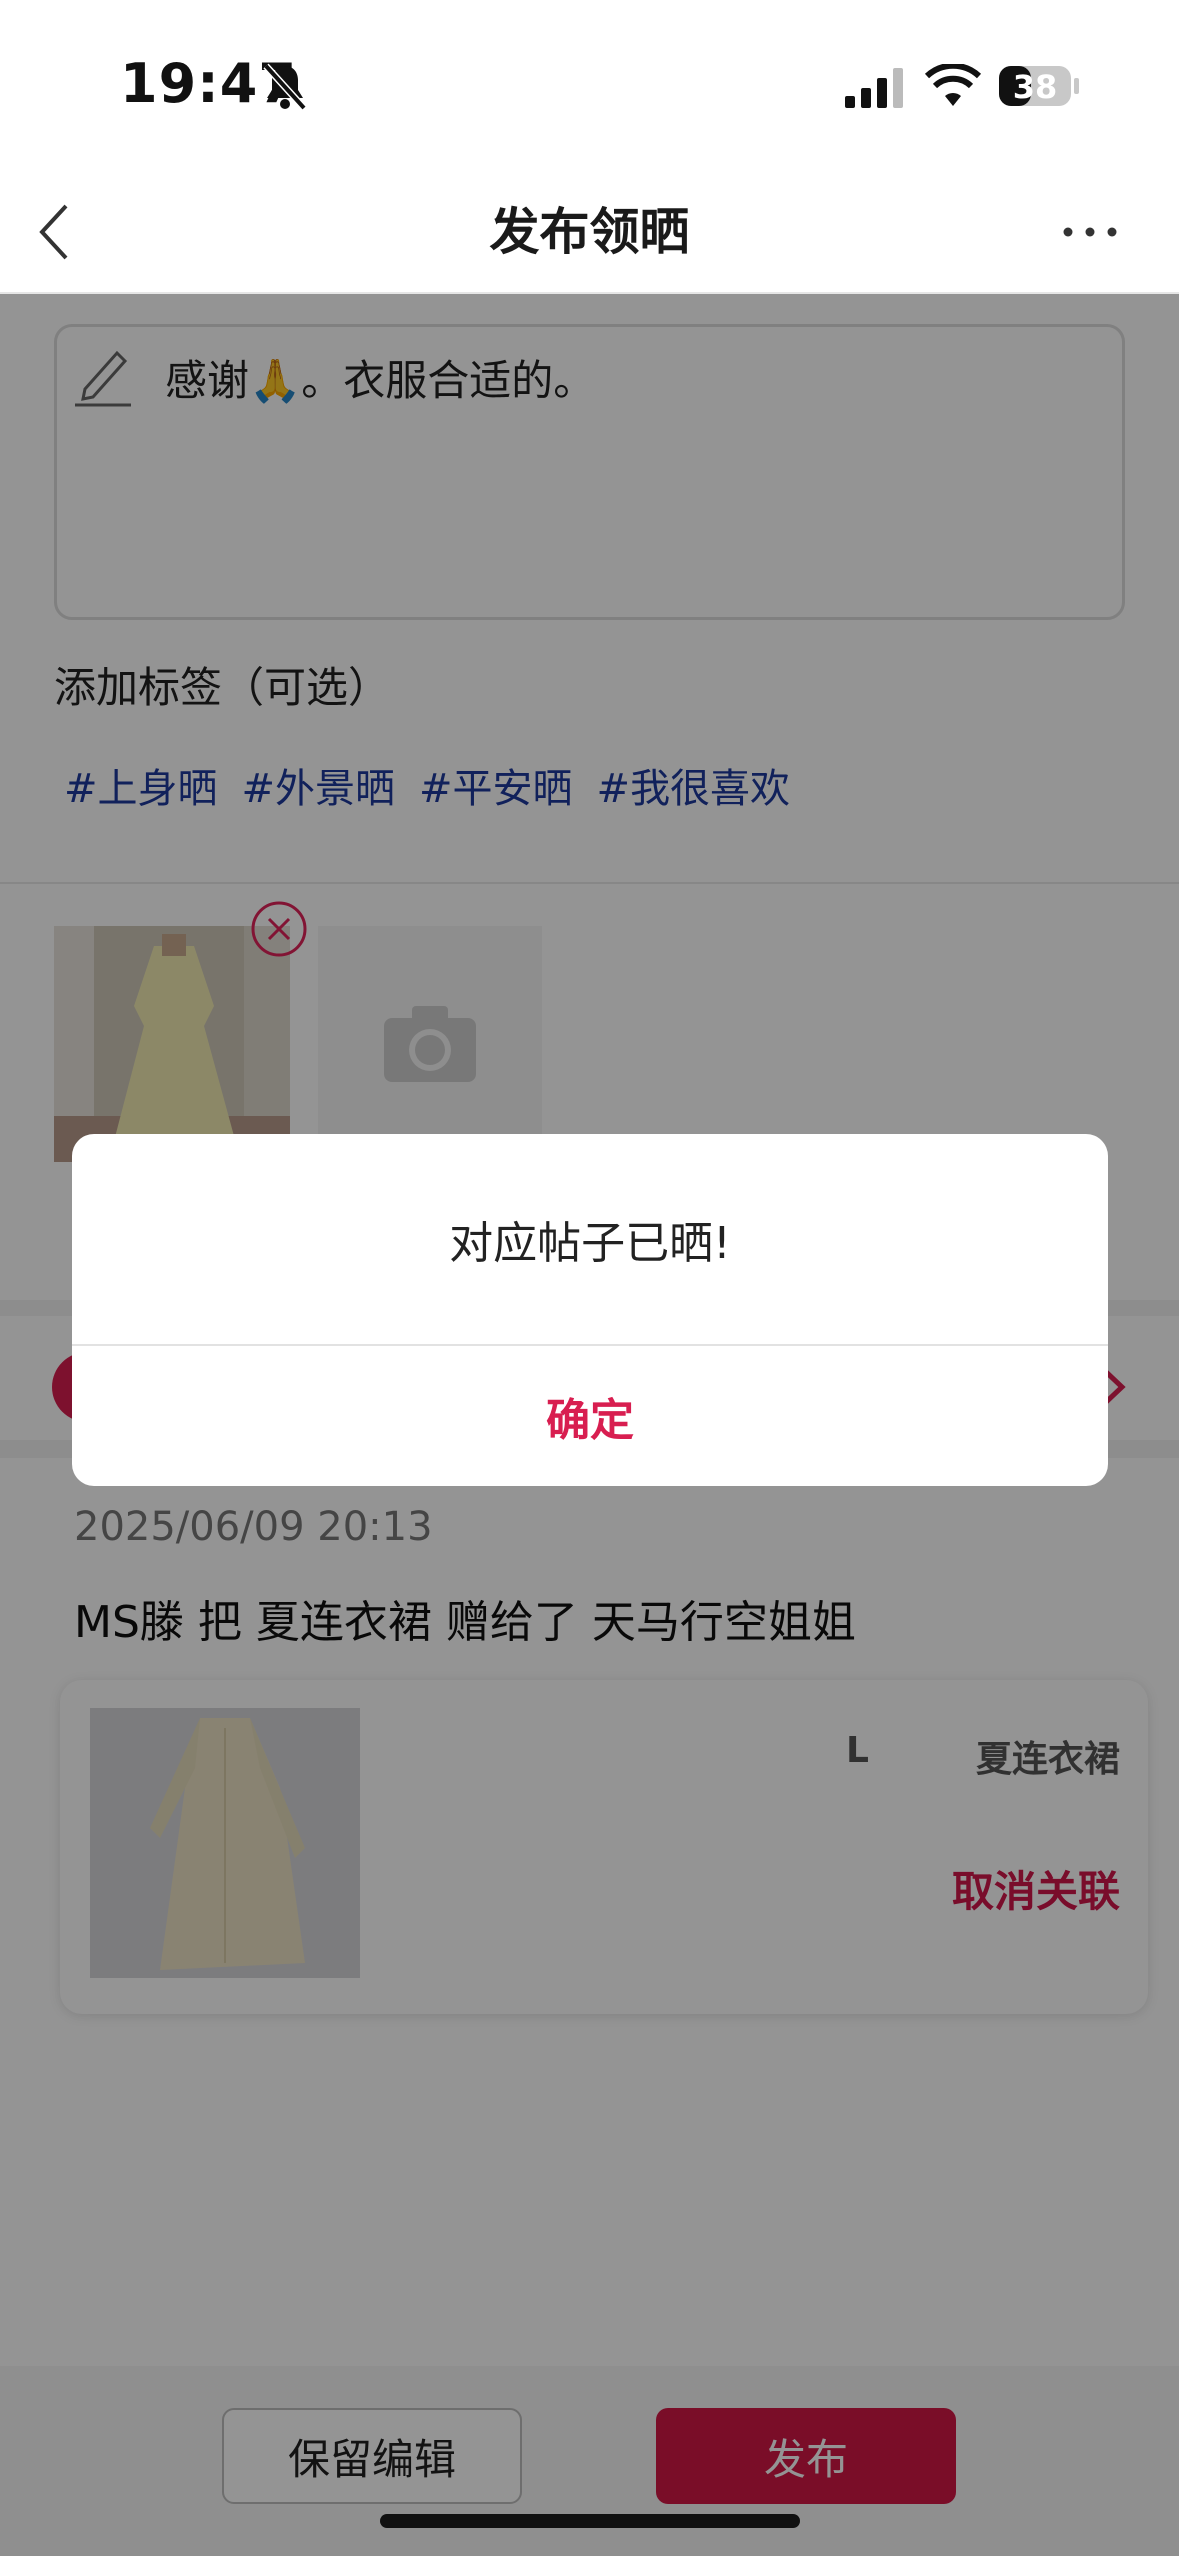 The image size is (1179, 2556). I want to click on battery-level: 38, so click(1035, 87).